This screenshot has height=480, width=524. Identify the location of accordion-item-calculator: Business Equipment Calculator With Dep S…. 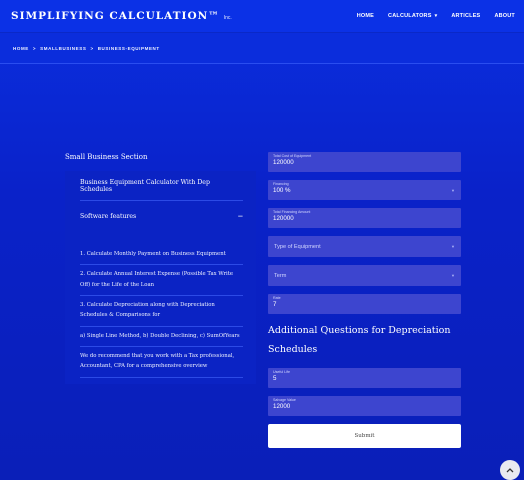
(161, 186).